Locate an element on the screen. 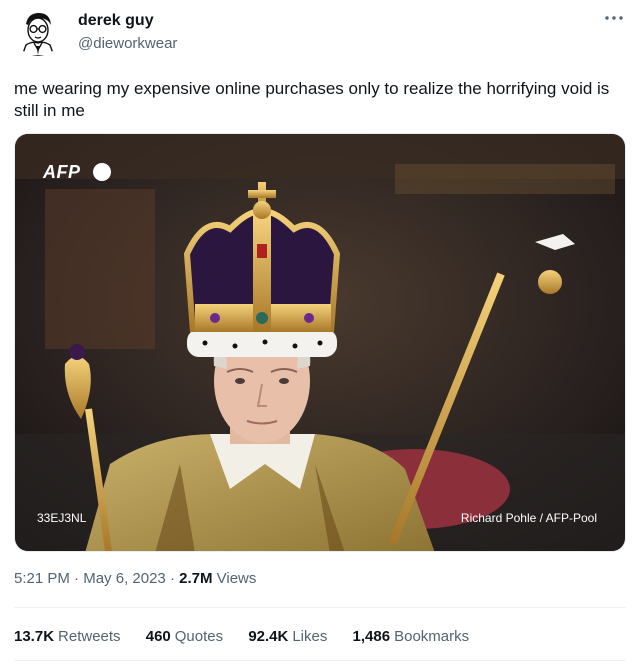 Image resolution: width=640 pixels, height=666 pixels. stat-label: Bookmarks is located at coordinates (432, 636).